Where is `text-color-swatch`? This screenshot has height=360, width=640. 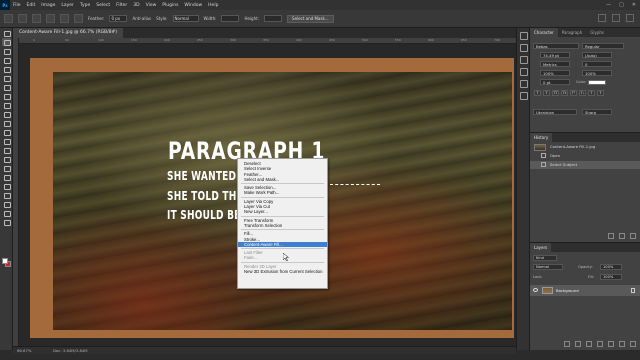 text-color-swatch is located at coordinates (597, 82).